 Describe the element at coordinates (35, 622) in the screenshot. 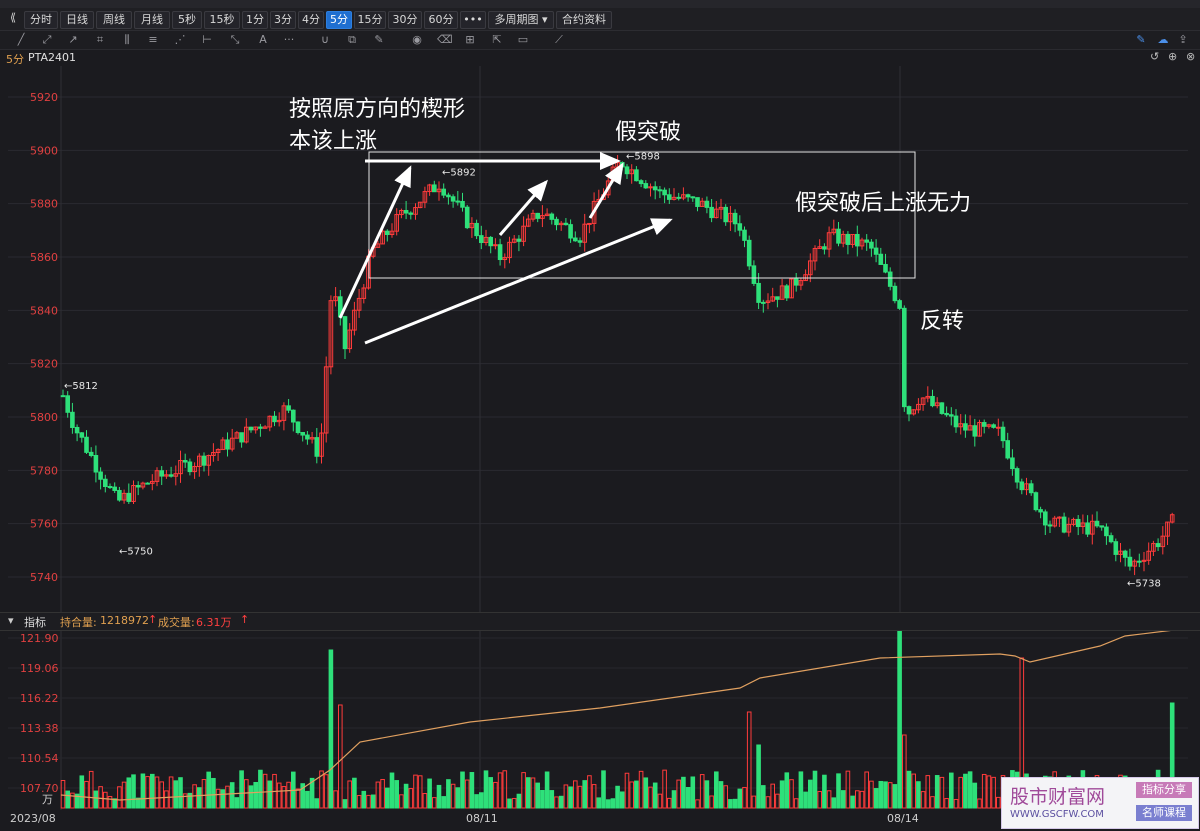

I see `indicator-label: 指标` at that location.